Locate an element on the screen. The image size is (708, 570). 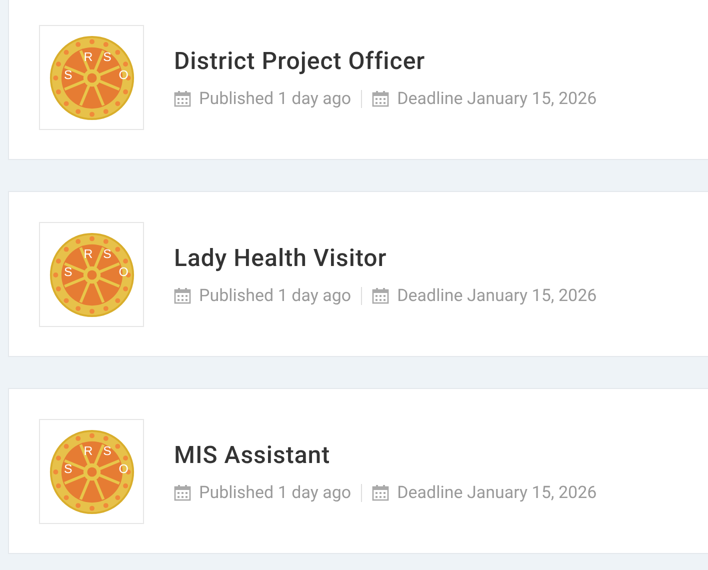
job-title: Lady Health Visitor is located at coordinates (385, 258).